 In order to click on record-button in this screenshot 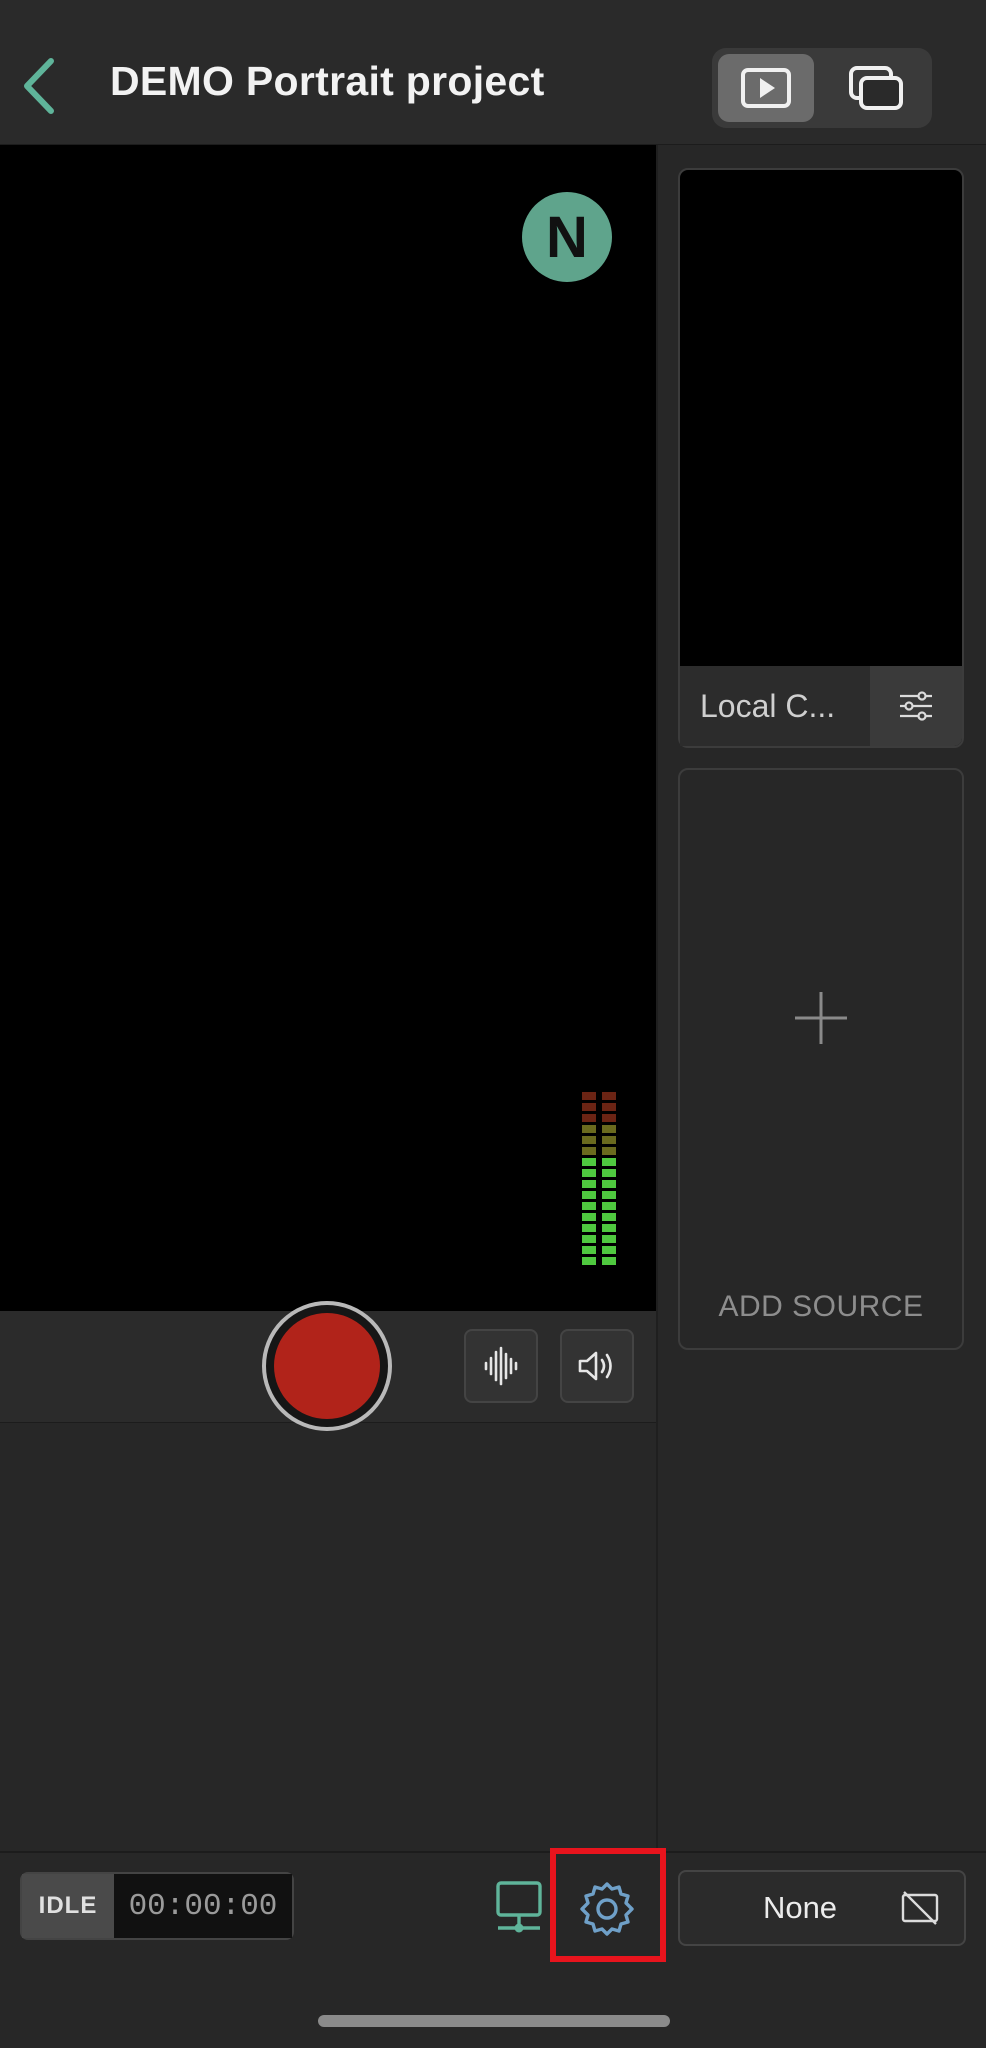, I will do `click(327, 1366)`.